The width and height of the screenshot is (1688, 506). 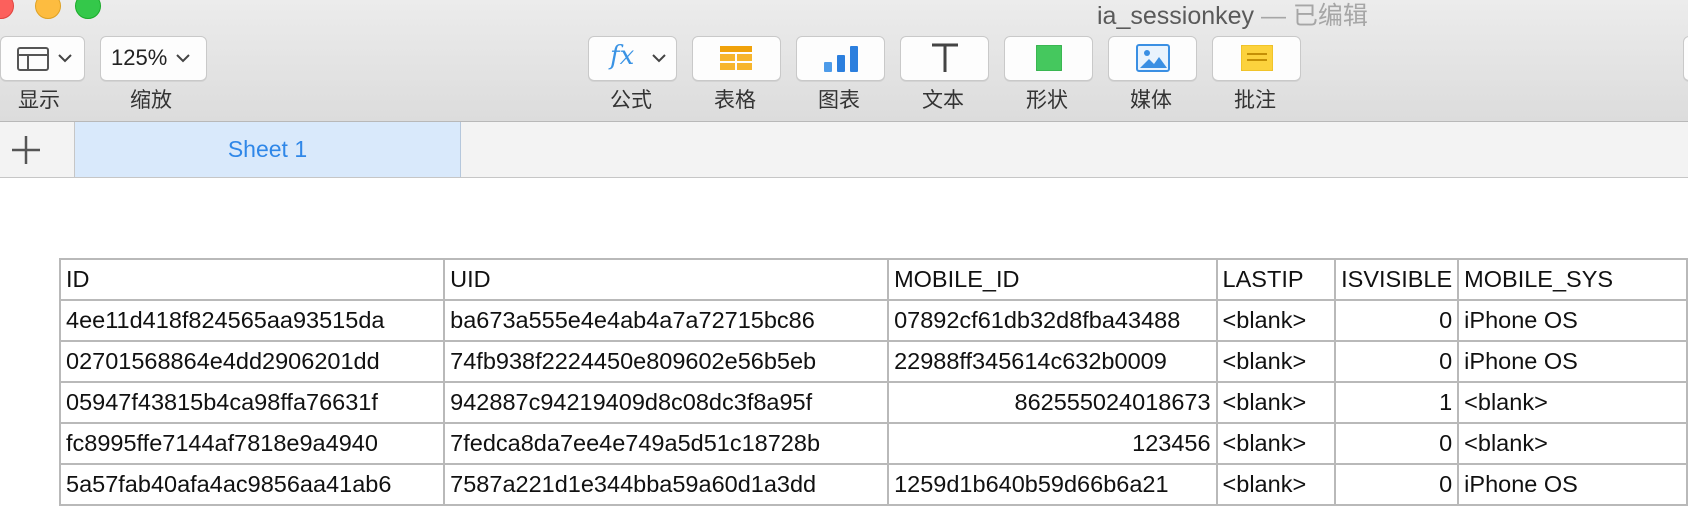 I want to click on insert-text-button, so click(x=944, y=58).